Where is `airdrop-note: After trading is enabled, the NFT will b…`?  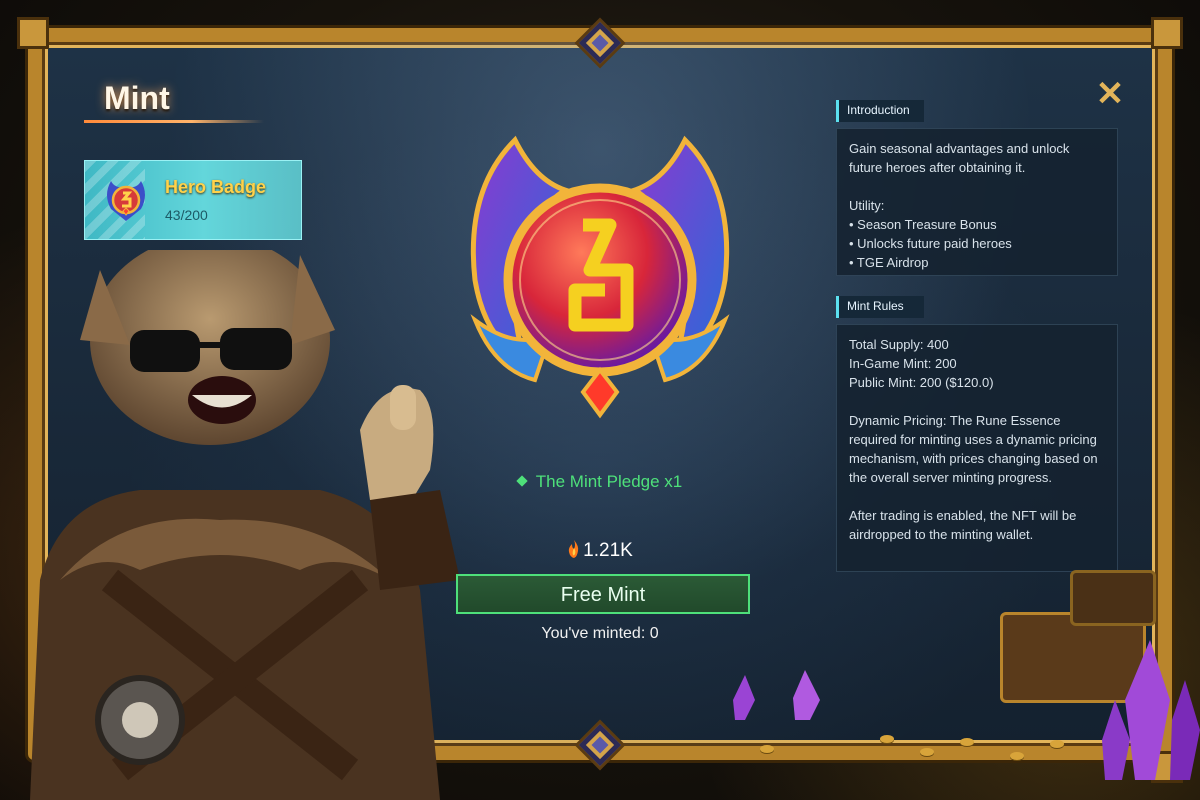 airdrop-note: After trading is enabled, the NFT will b… is located at coordinates (963, 525).